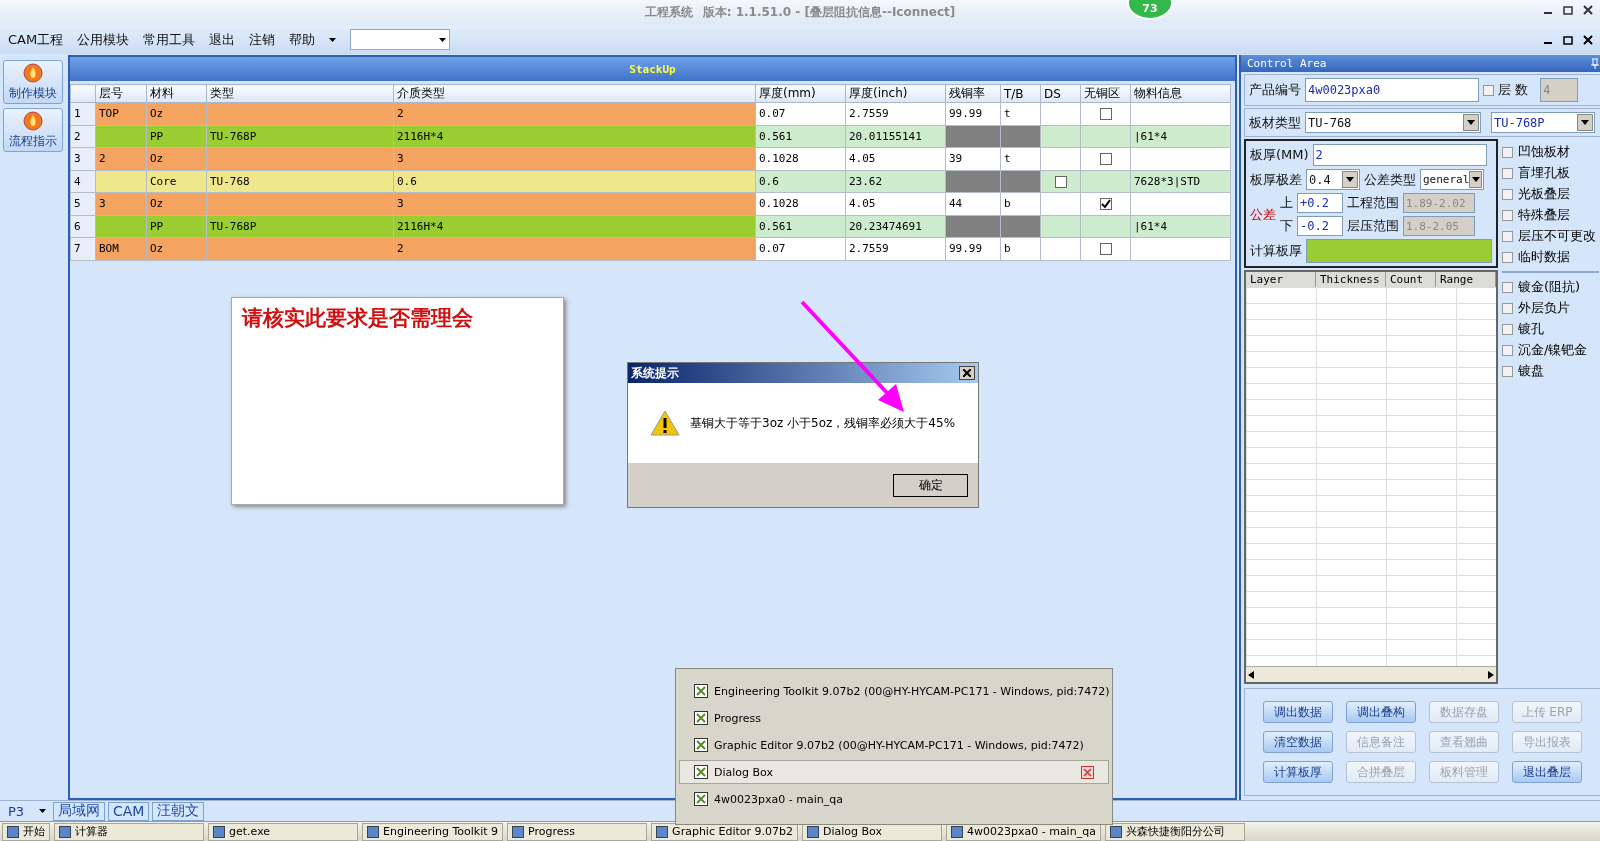  Describe the element at coordinates (1287, 63) in the screenshot. I see `panel-title: Control Area` at that location.